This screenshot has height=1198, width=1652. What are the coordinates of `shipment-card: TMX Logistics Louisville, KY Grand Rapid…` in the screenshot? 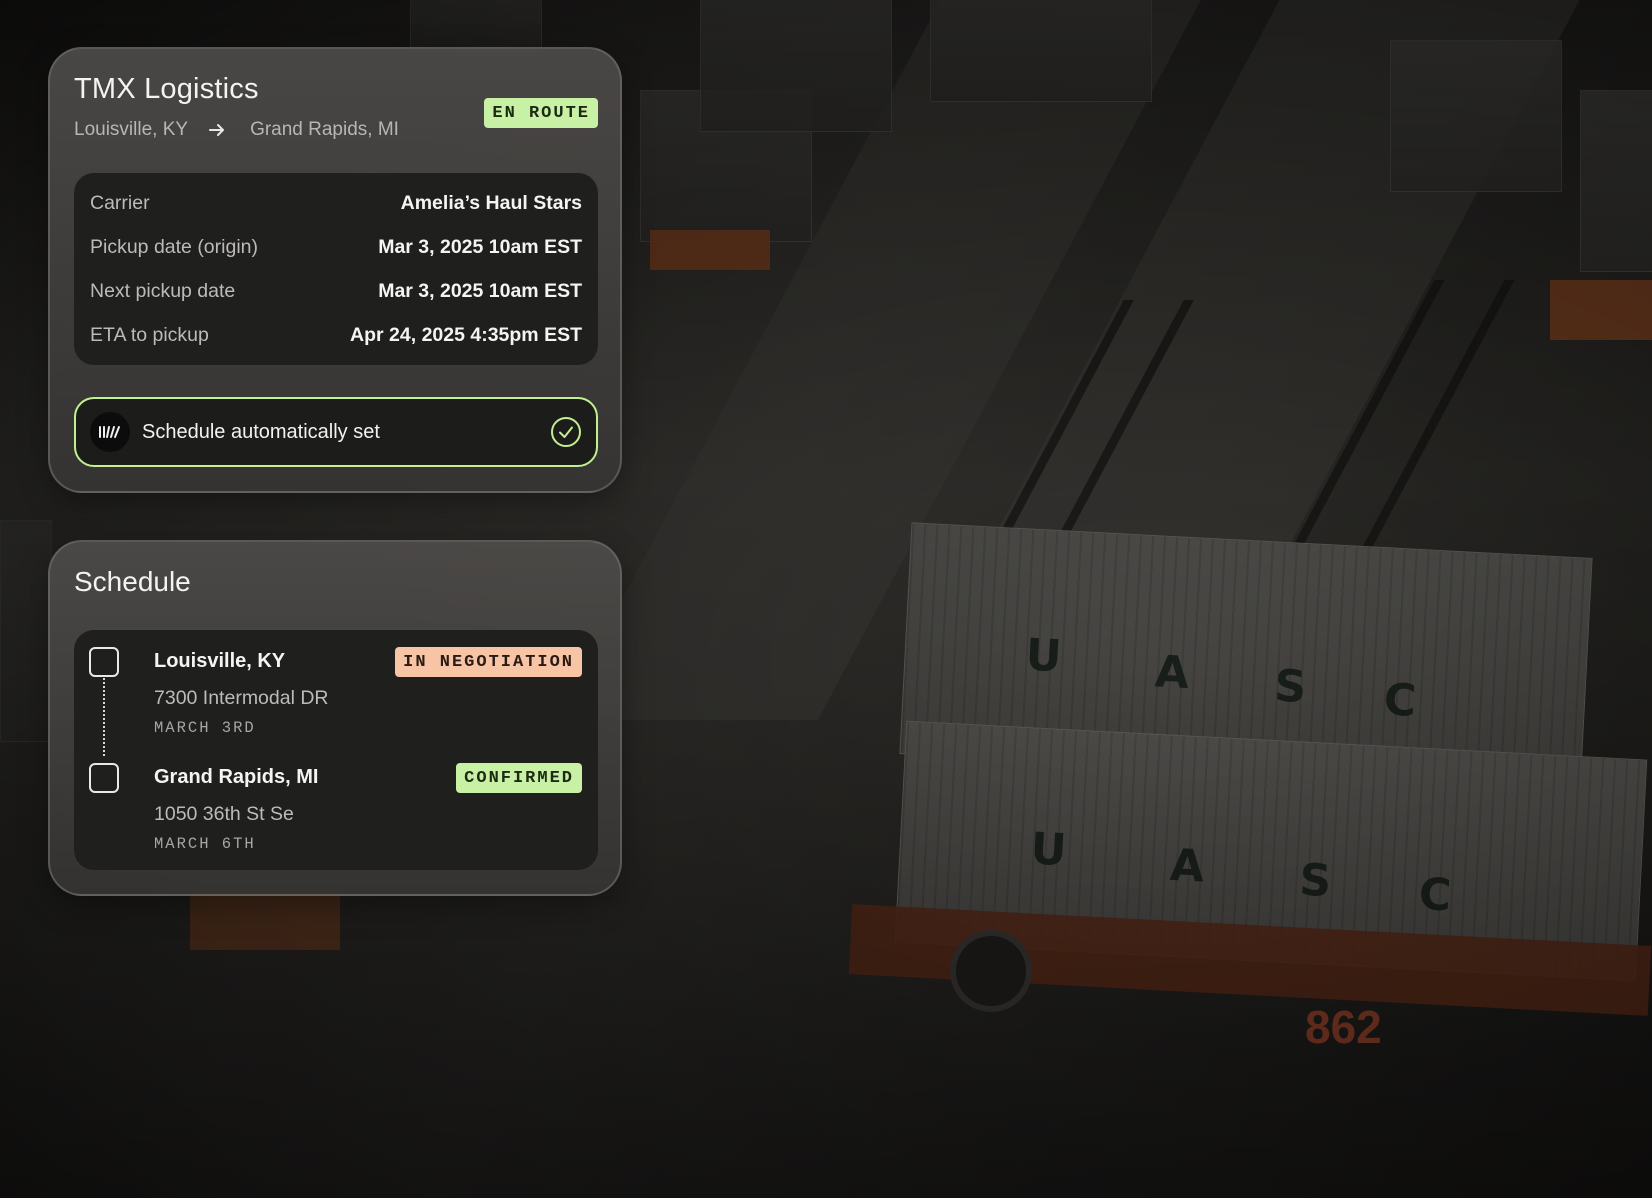 It's located at (335, 270).